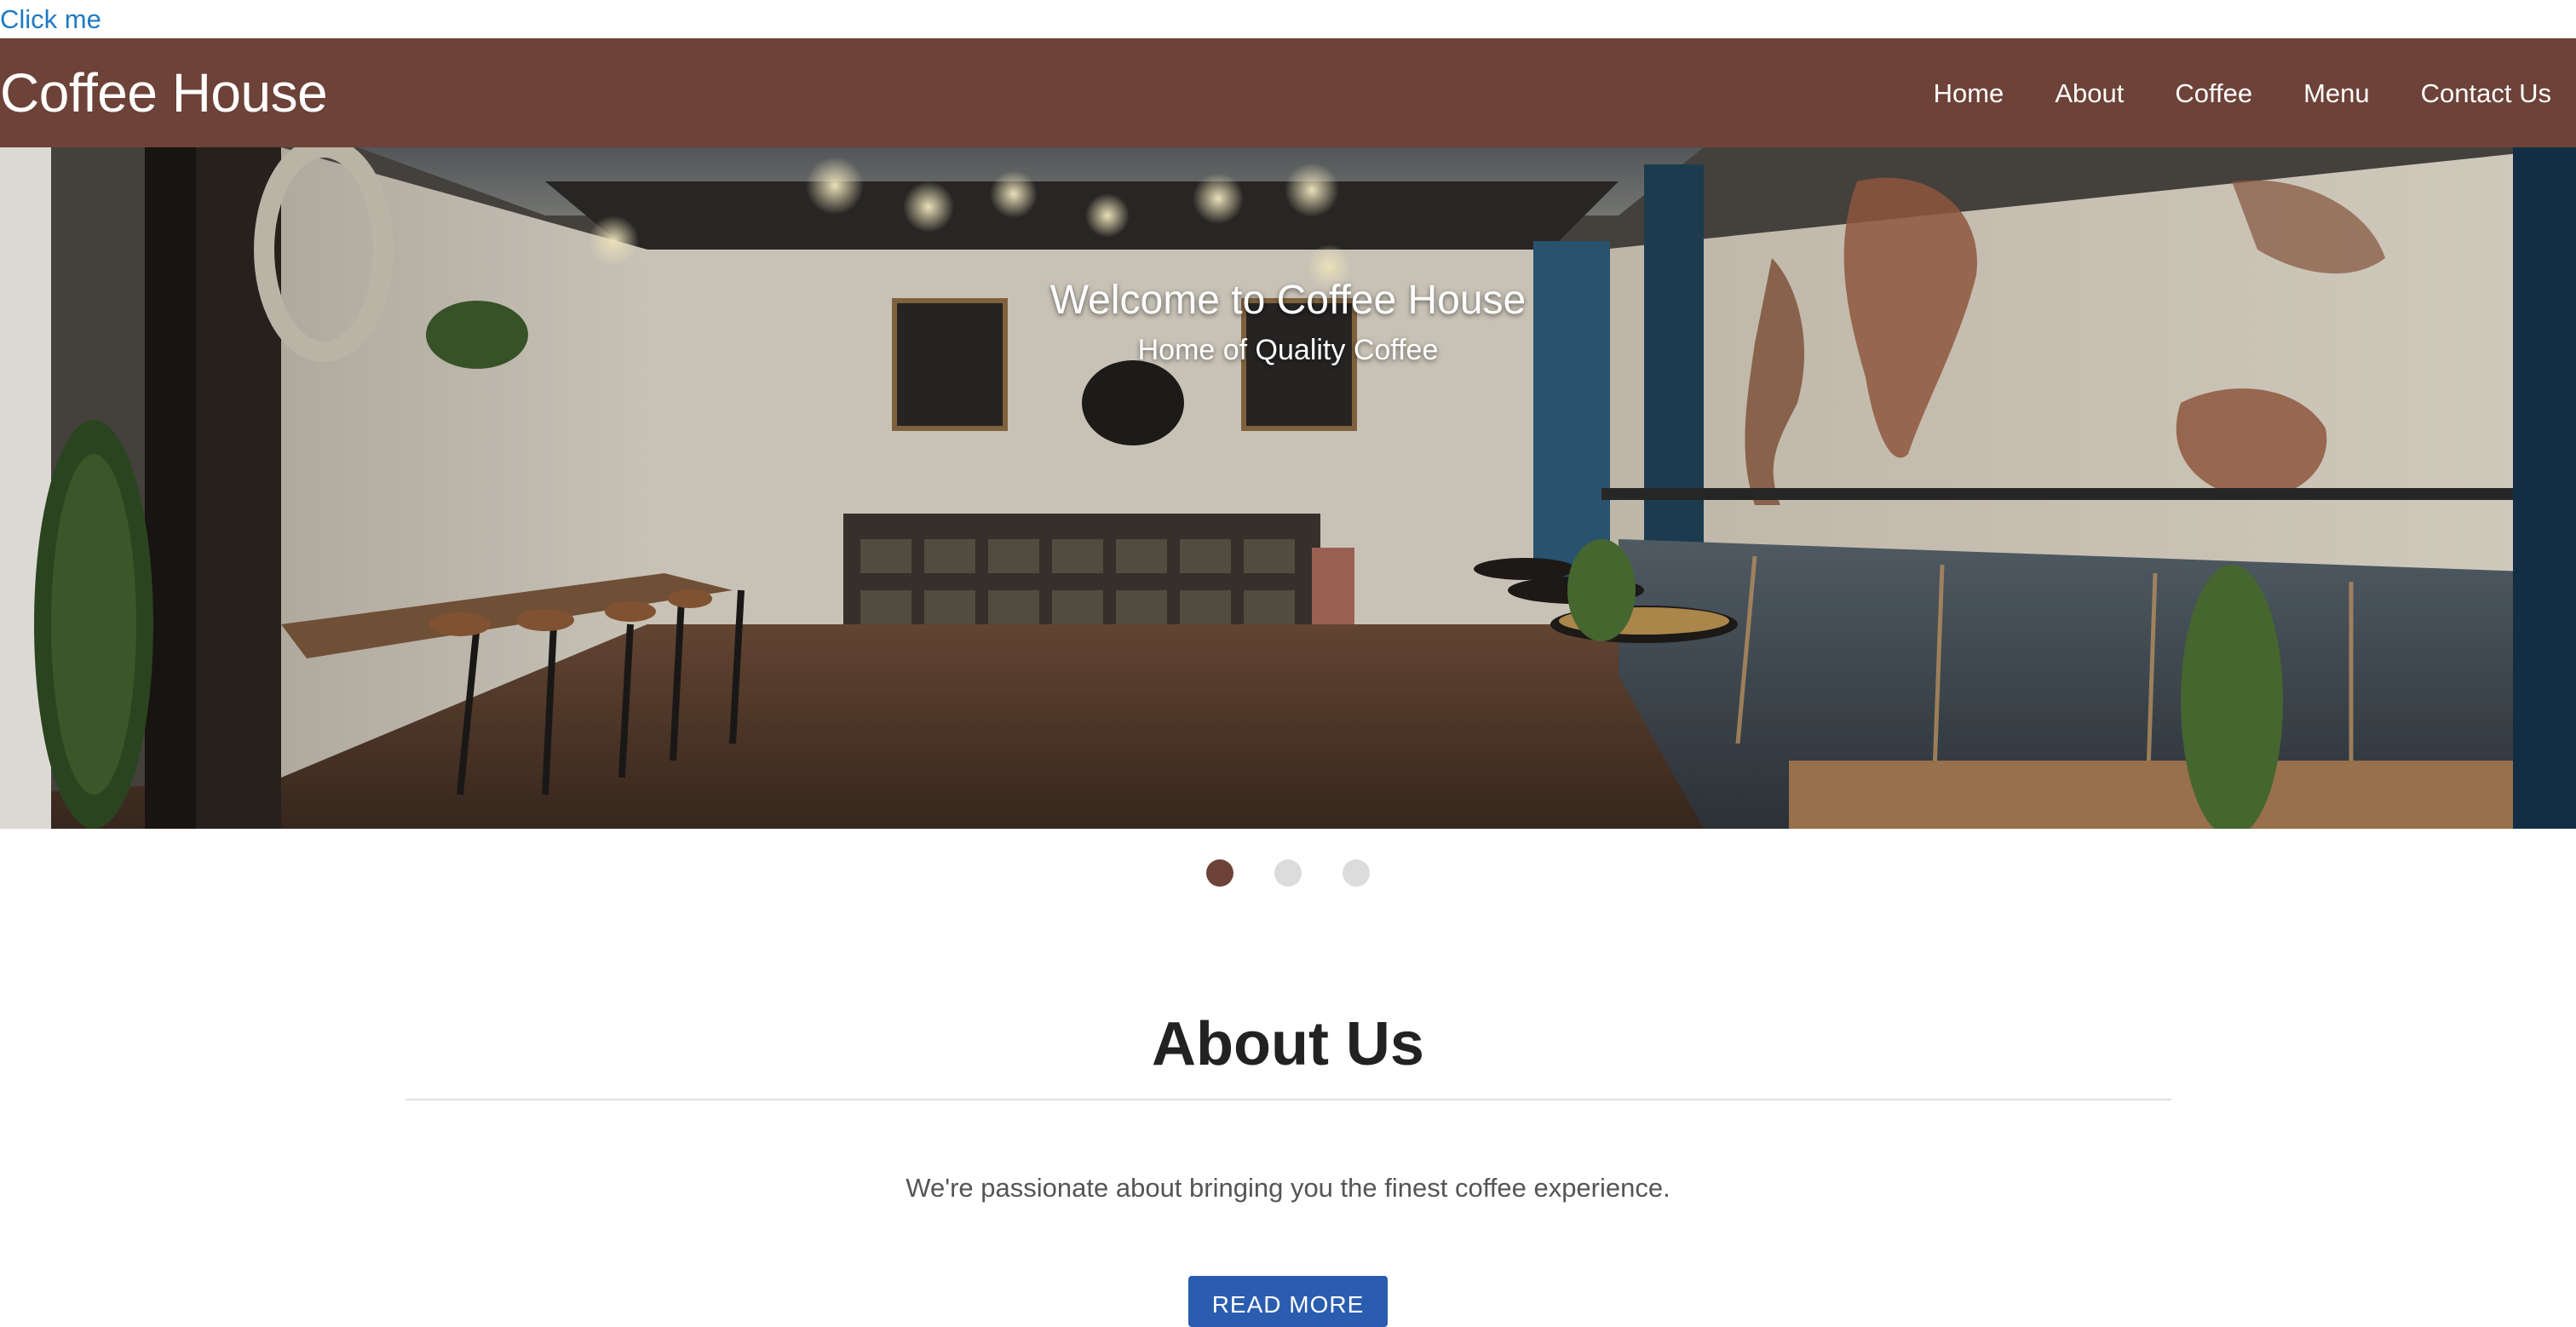 This screenshot has height=1327, width=2576. Describe the element at coordinates (2486, 93) in the screenshot. I see `nav-link-contact-us: Contact Us` at that location.